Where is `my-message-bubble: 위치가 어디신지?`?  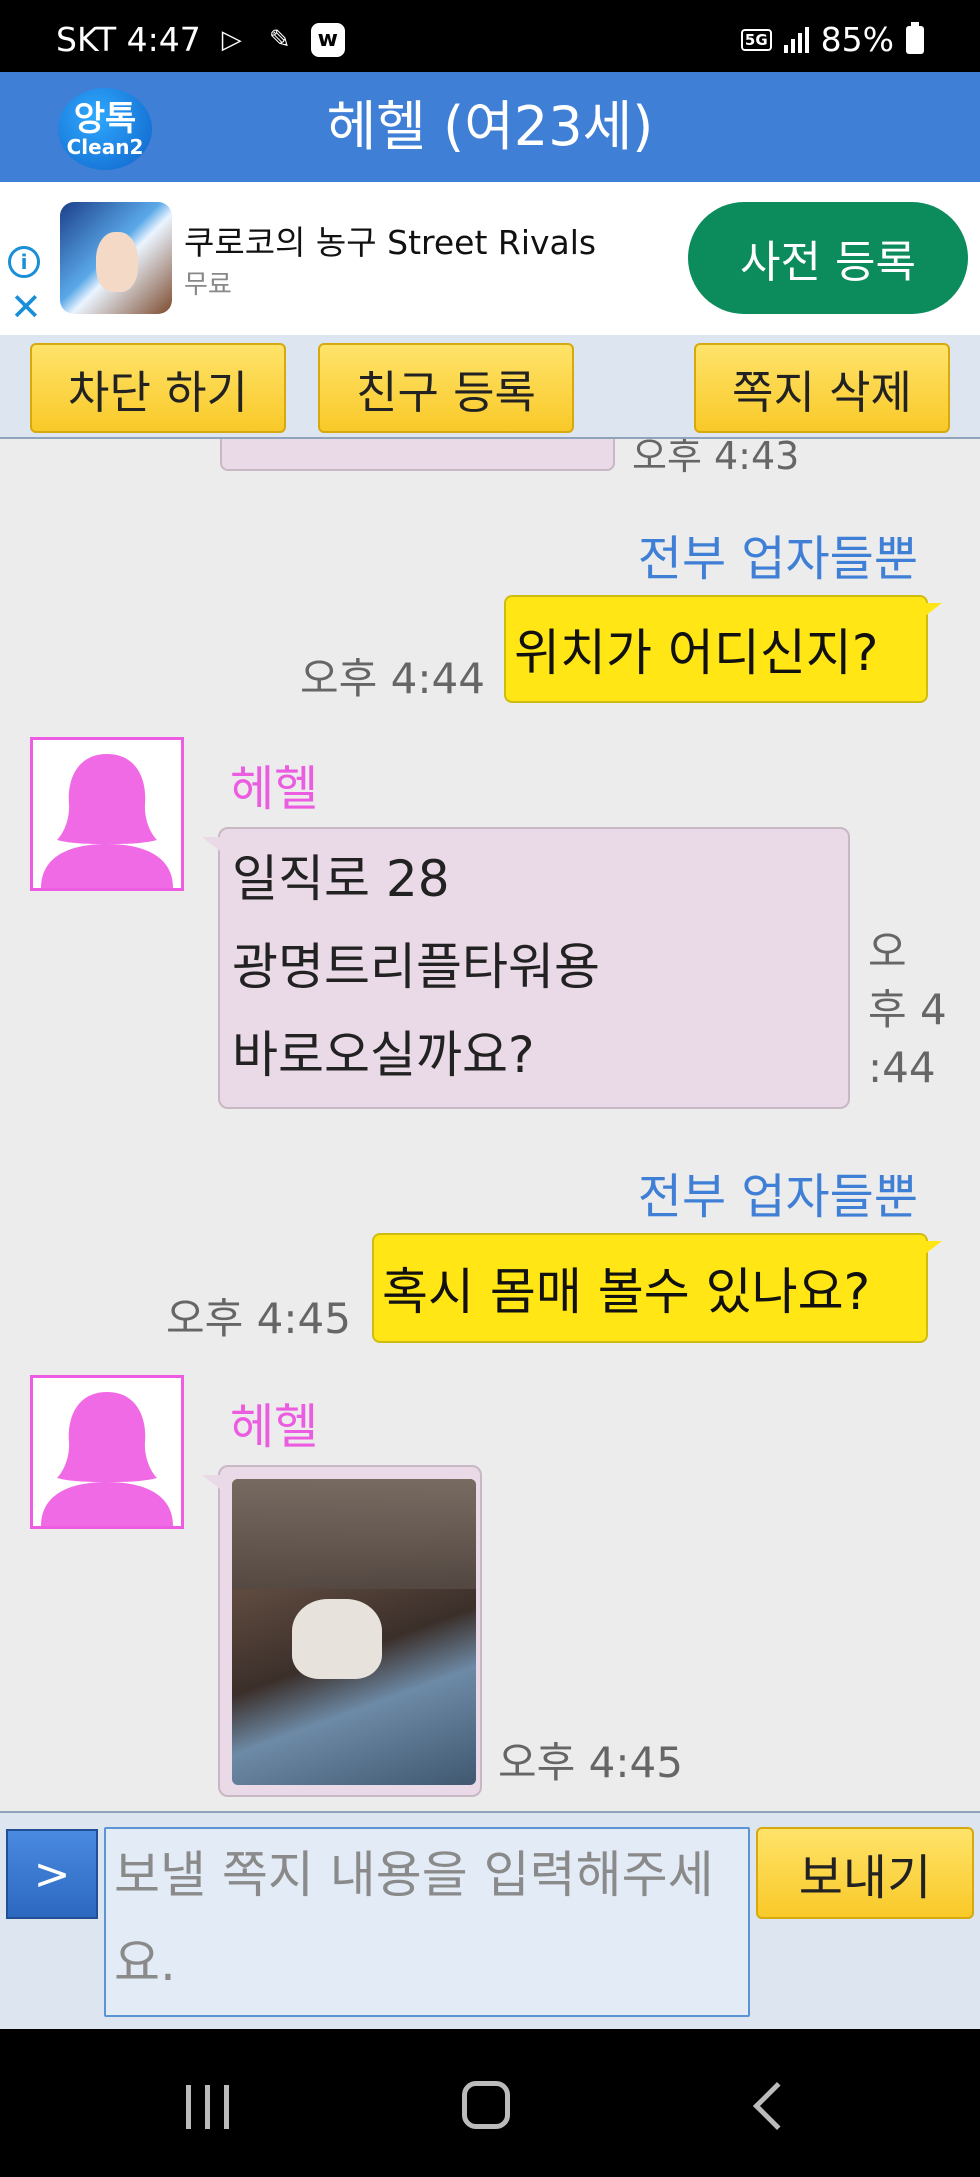 my-message-bubble: 위치가 어디신지? is located at coordinates (723, 649).